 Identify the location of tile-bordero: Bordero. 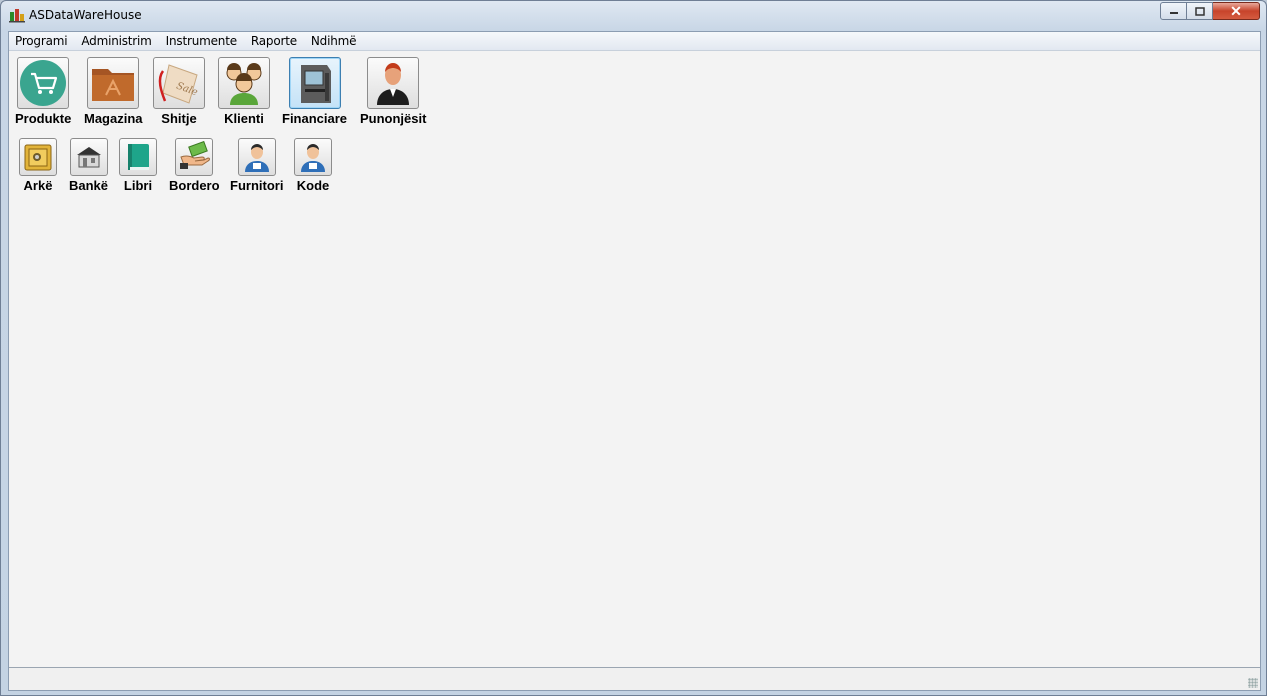
(194, 165).